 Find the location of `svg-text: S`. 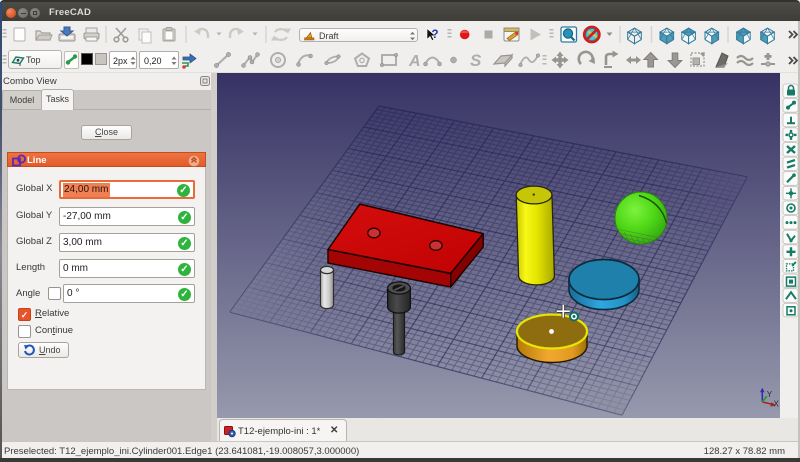

svg-text: S is located at coordinates (476, 60).